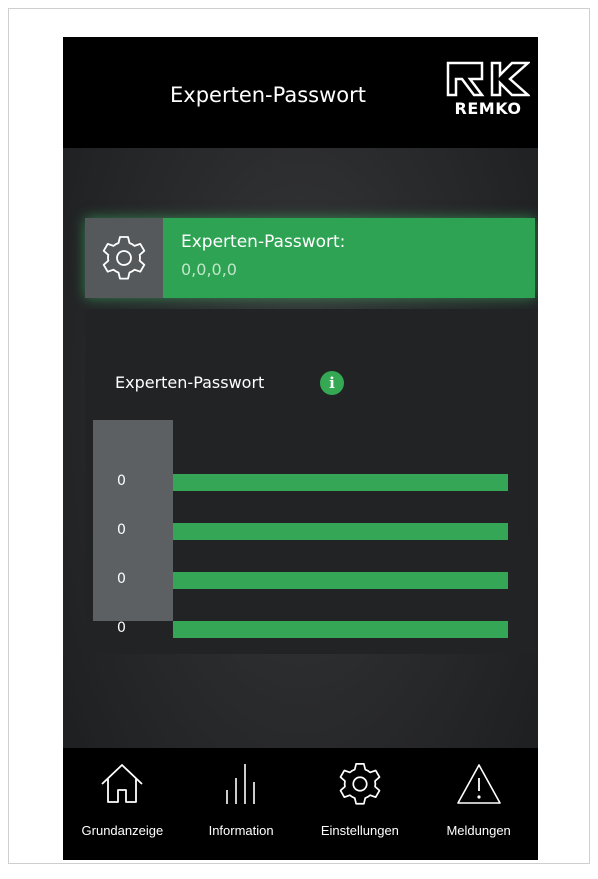 The width and height of the screenshot is (598, 879). I want to click on digit-row-2: 0, so click(296, 532).